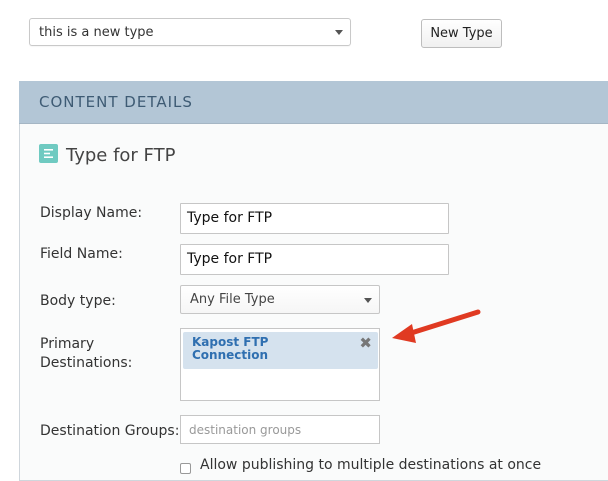  I want to click on content-details-header: CONTENT DETAILS, so click(313, 102).